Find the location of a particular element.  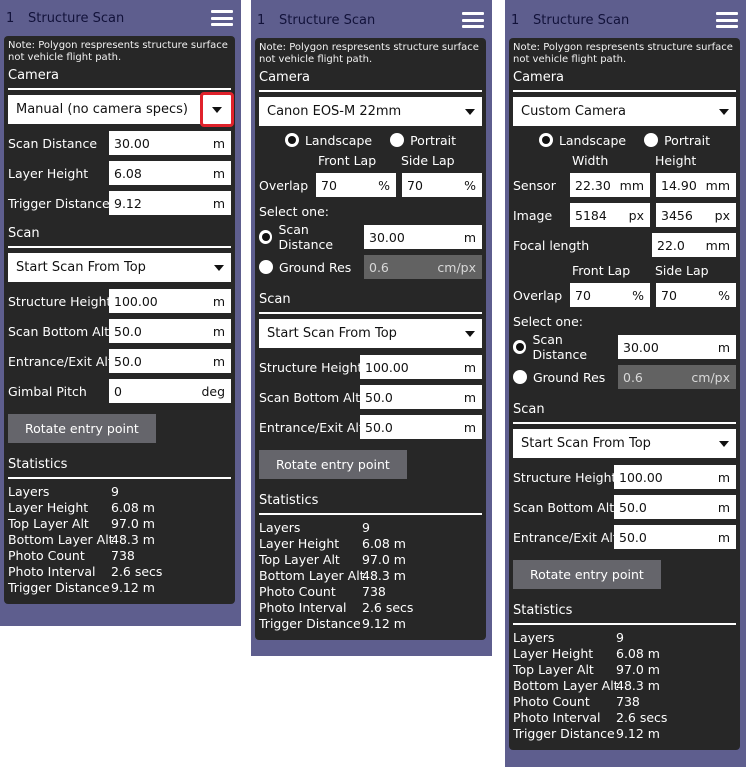

focal-length-input: 22.0 mm is located at coordinates (694, 245).